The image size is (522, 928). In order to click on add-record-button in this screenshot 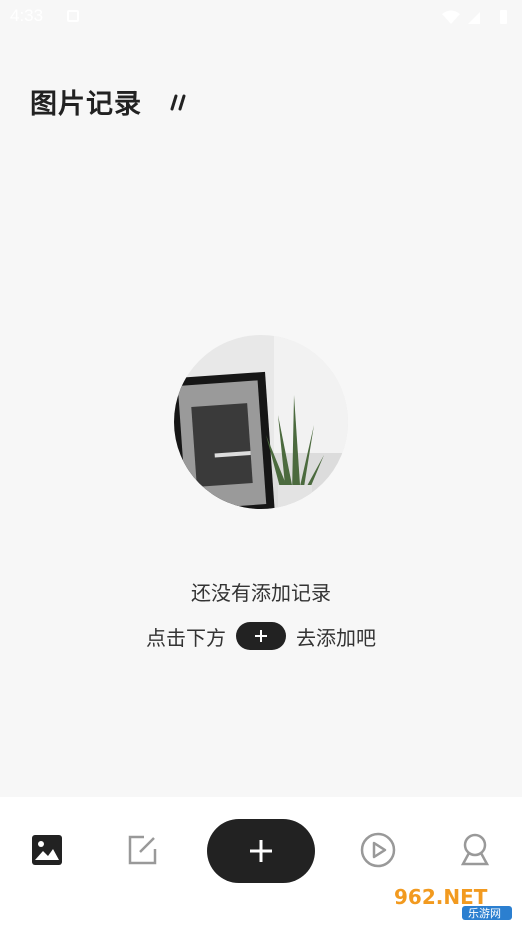, I will do `click(261, 851)`.